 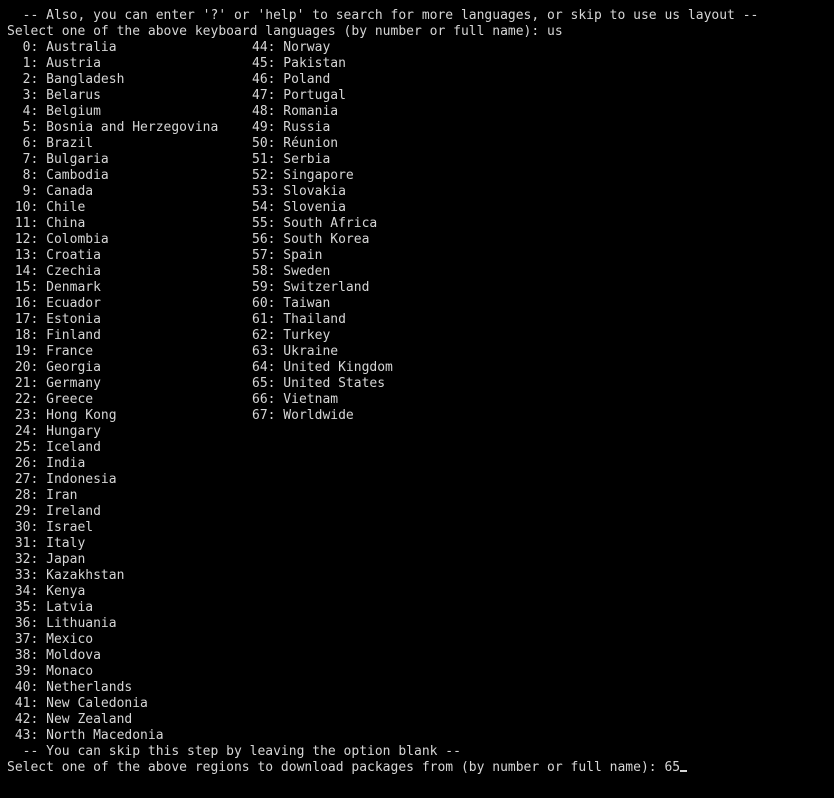 I want to click on region-row: 22: Greece 66: Vietnam, so click(x=417, y=400).